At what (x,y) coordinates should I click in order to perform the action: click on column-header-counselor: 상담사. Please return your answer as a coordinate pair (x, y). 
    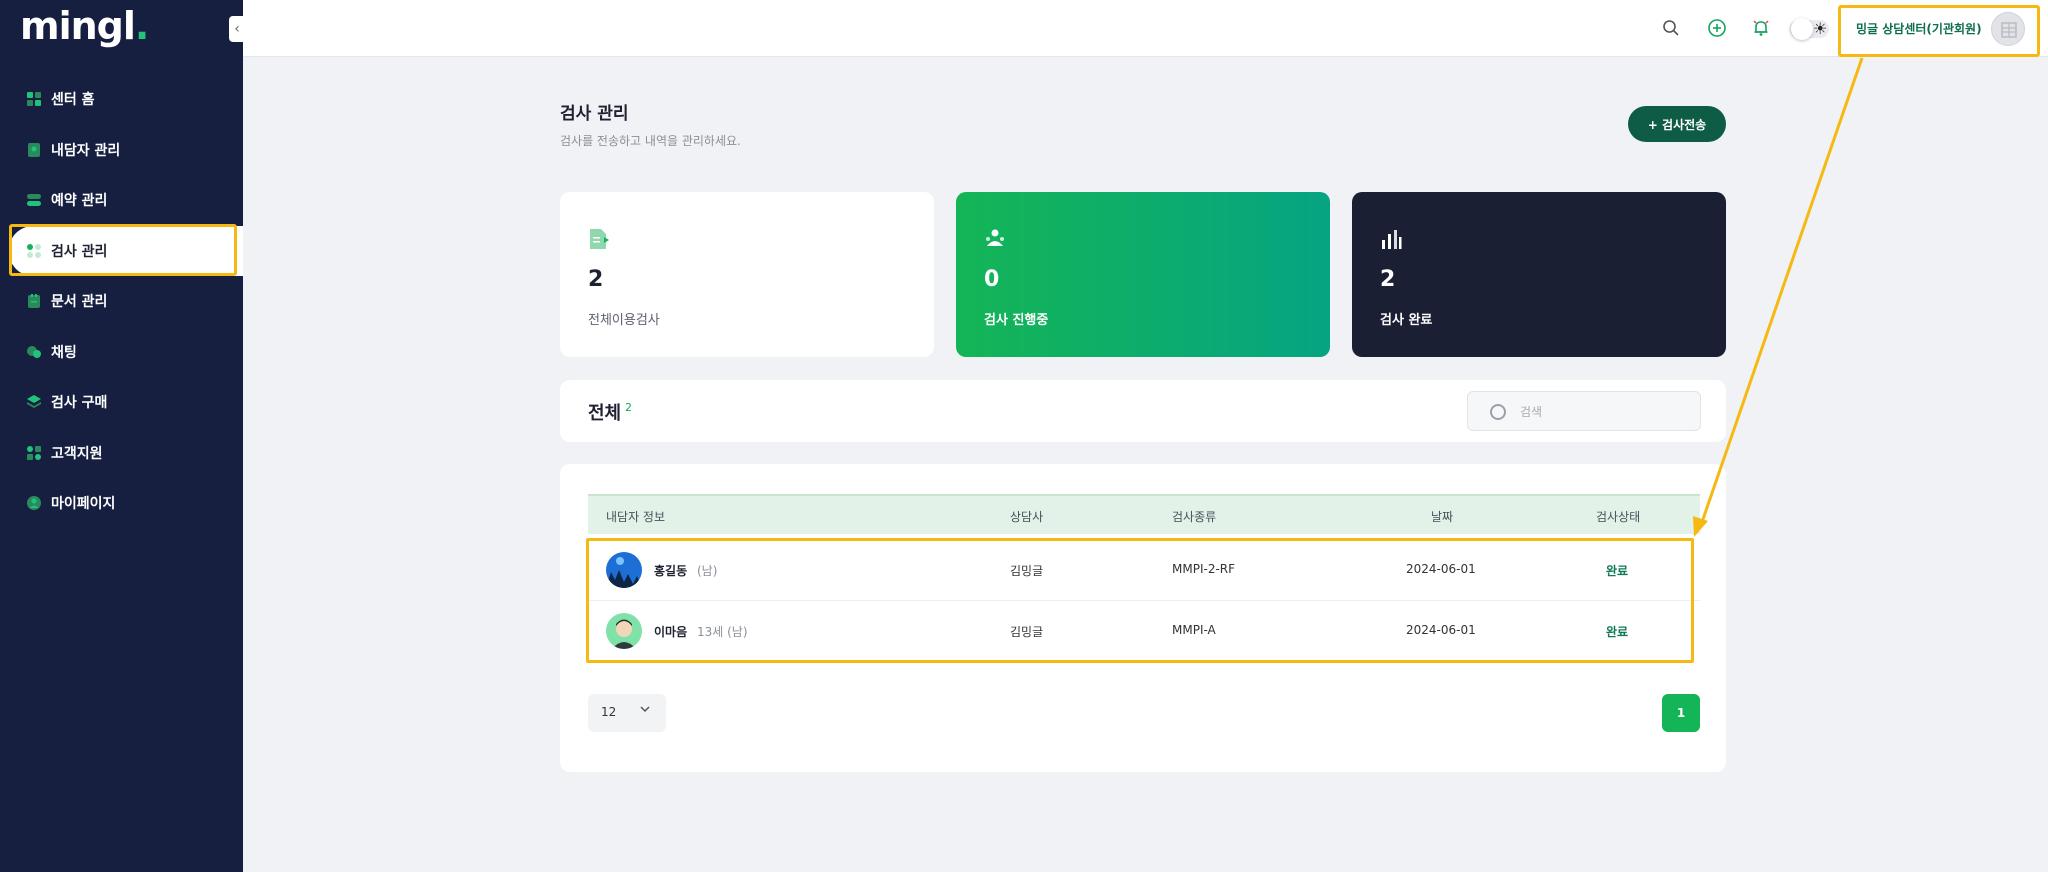
    Looking at the image, I should click on (1027, 517).